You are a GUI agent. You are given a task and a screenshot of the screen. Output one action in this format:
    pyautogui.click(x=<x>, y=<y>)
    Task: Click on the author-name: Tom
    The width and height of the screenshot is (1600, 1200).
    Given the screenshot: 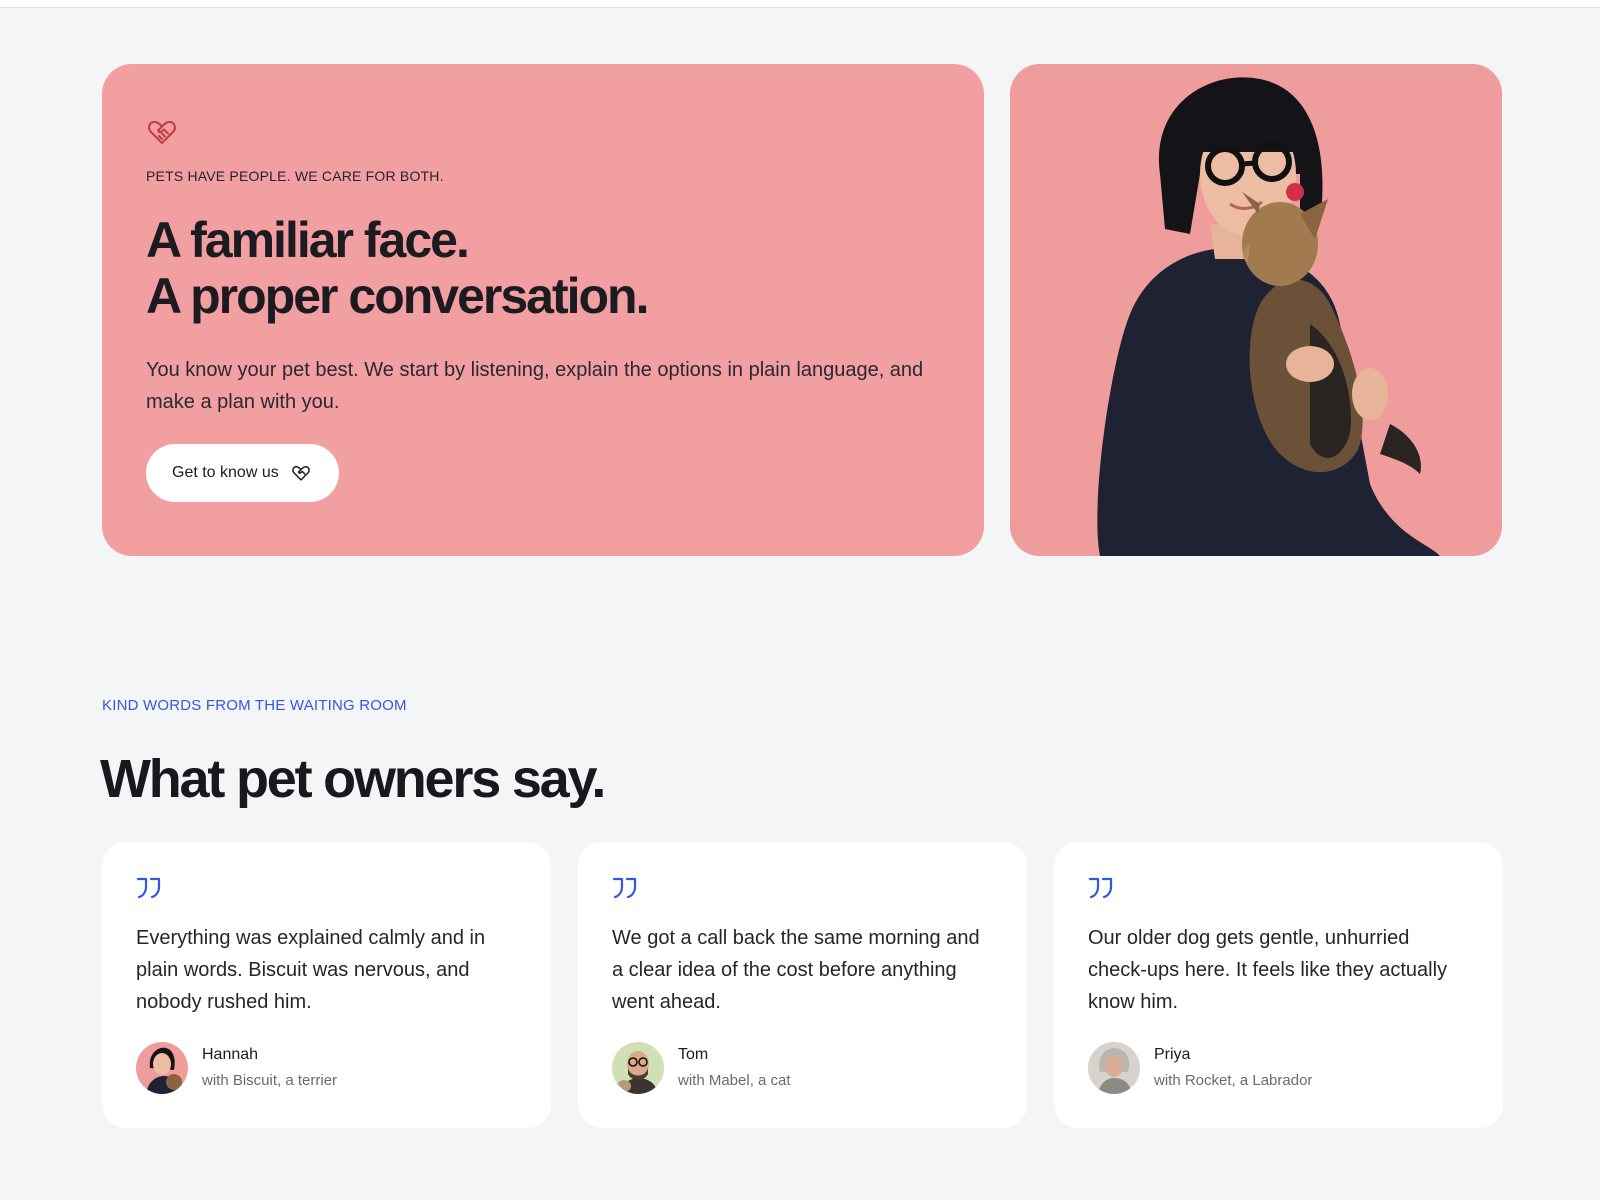 What is the action you would take?
    pyautogui.click(x=693, y=1054)
    